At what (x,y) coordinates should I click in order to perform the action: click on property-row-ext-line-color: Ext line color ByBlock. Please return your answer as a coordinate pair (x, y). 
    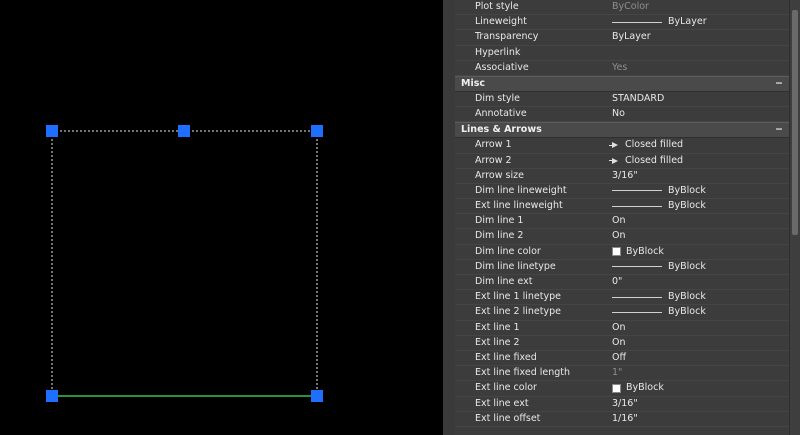
    Looking at the image, I should click on (622, 389).